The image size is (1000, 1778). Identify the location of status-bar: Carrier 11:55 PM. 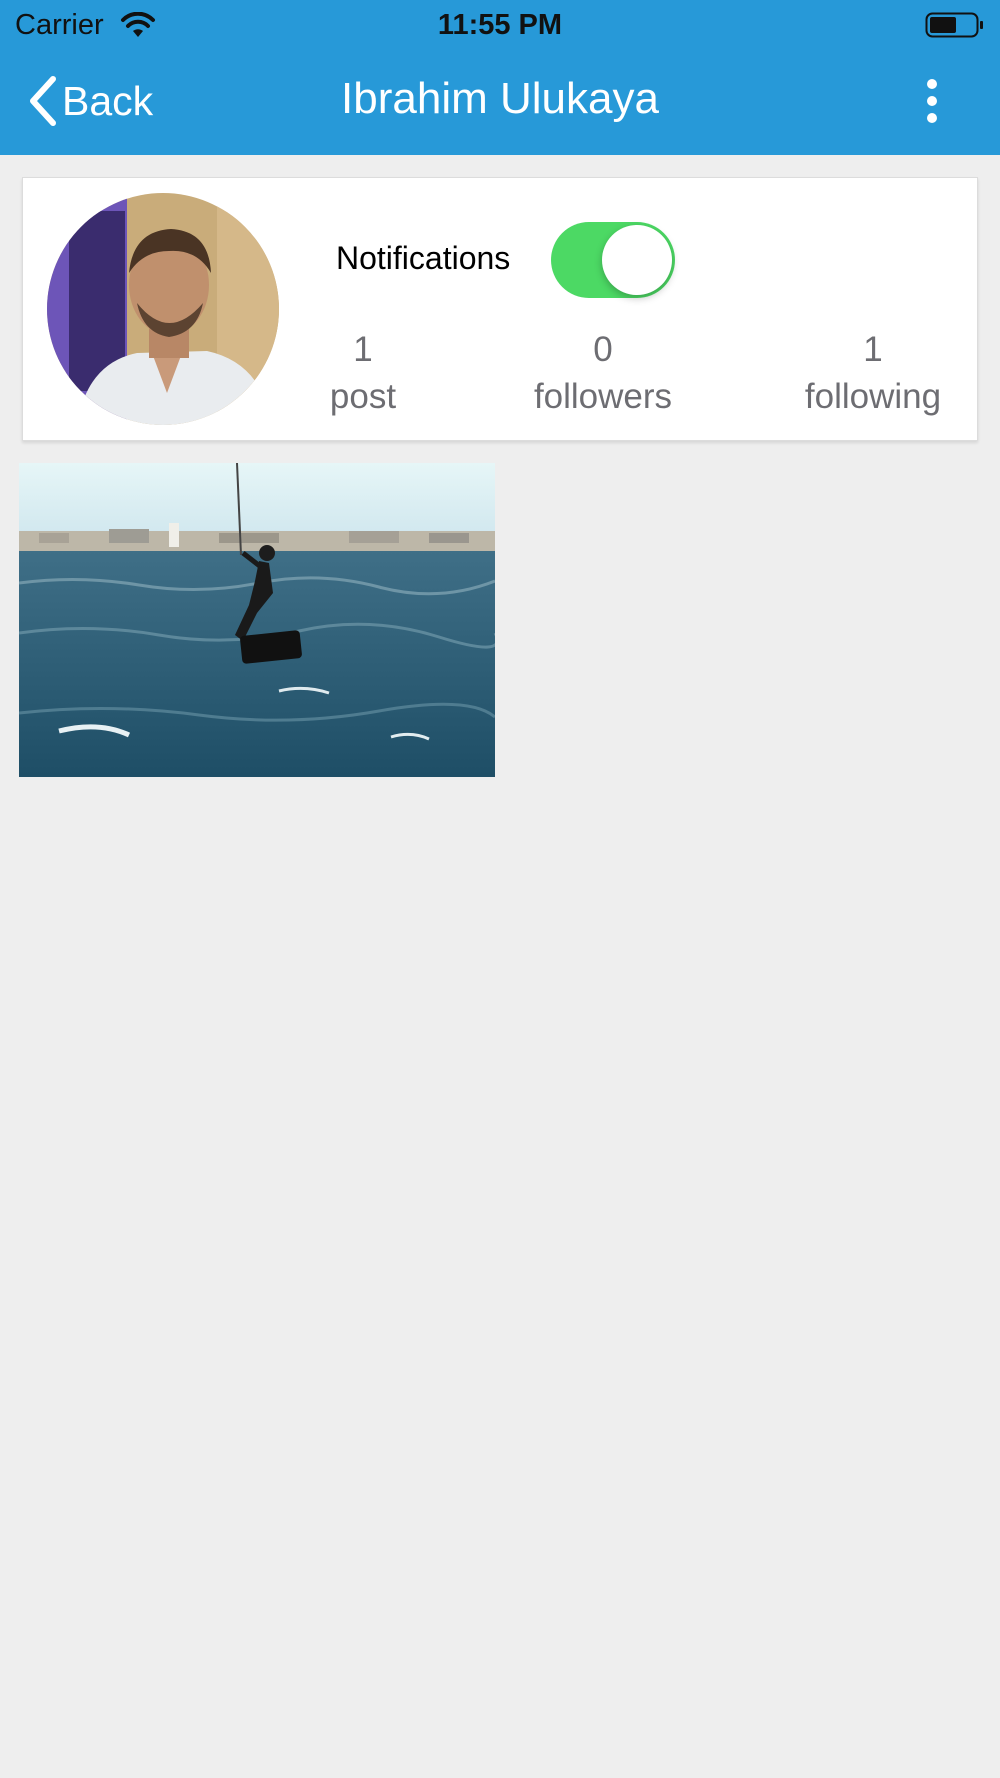
(500, 25).